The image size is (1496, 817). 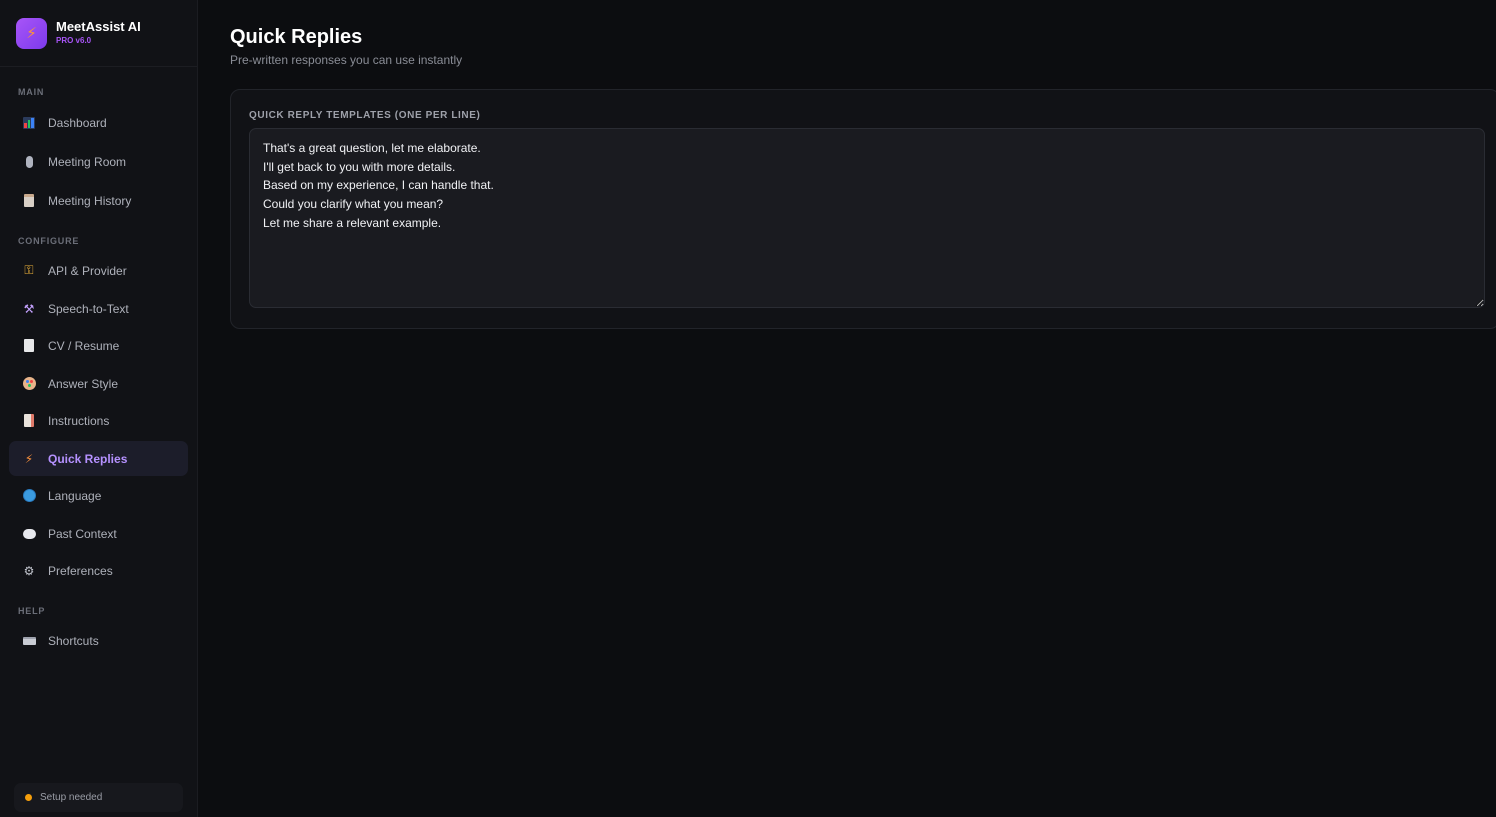 What do you see at coordinates (83, 383) in the screenshot?
I see `sidebar-item-label: Answer Style` at bounding box center [83, 383].